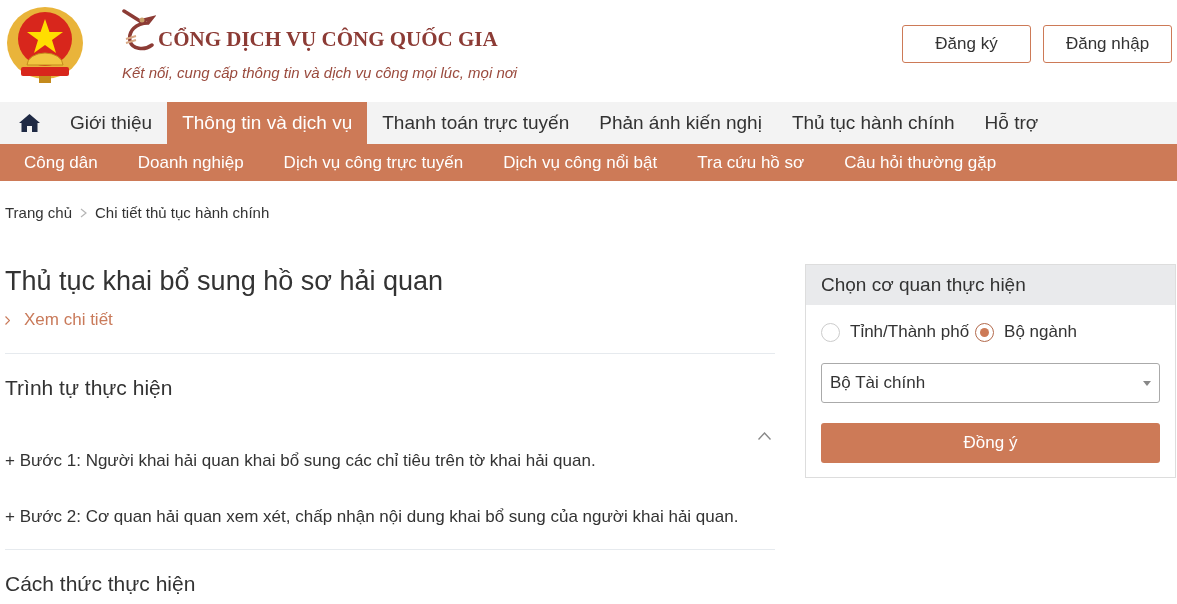 This screenshot has width=1177, height=604. What do you see at coordinates (182, 213) in the screenshot?
I see `breadcrumb-link: Chi tiết thủ tục hành chính` at bounding box center [182, 213].